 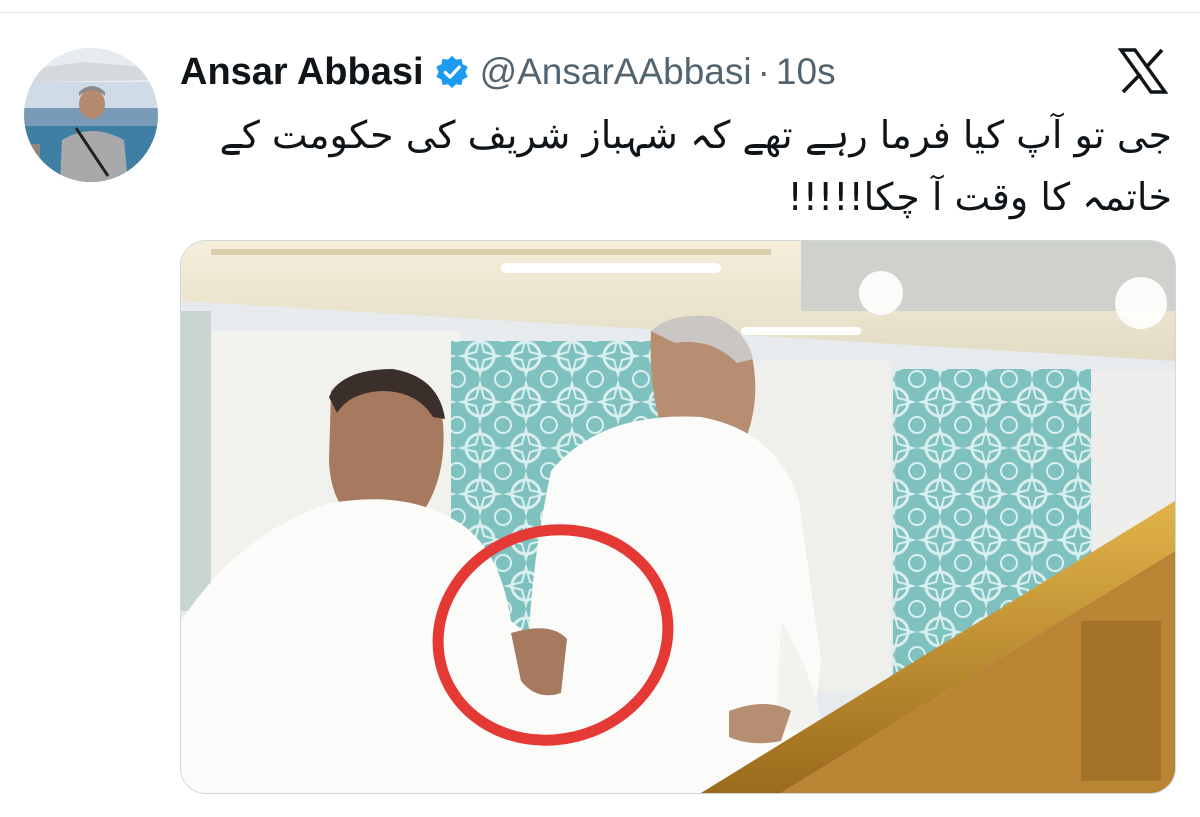 What do you see at coordinates (806, 72) in the screenshot?
I see `timestamp: 10s` at bounding box center [806, 72].